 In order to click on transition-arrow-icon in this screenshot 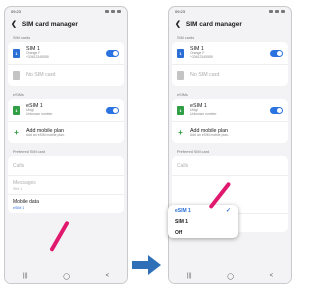, I will do `click(146, 265)`.